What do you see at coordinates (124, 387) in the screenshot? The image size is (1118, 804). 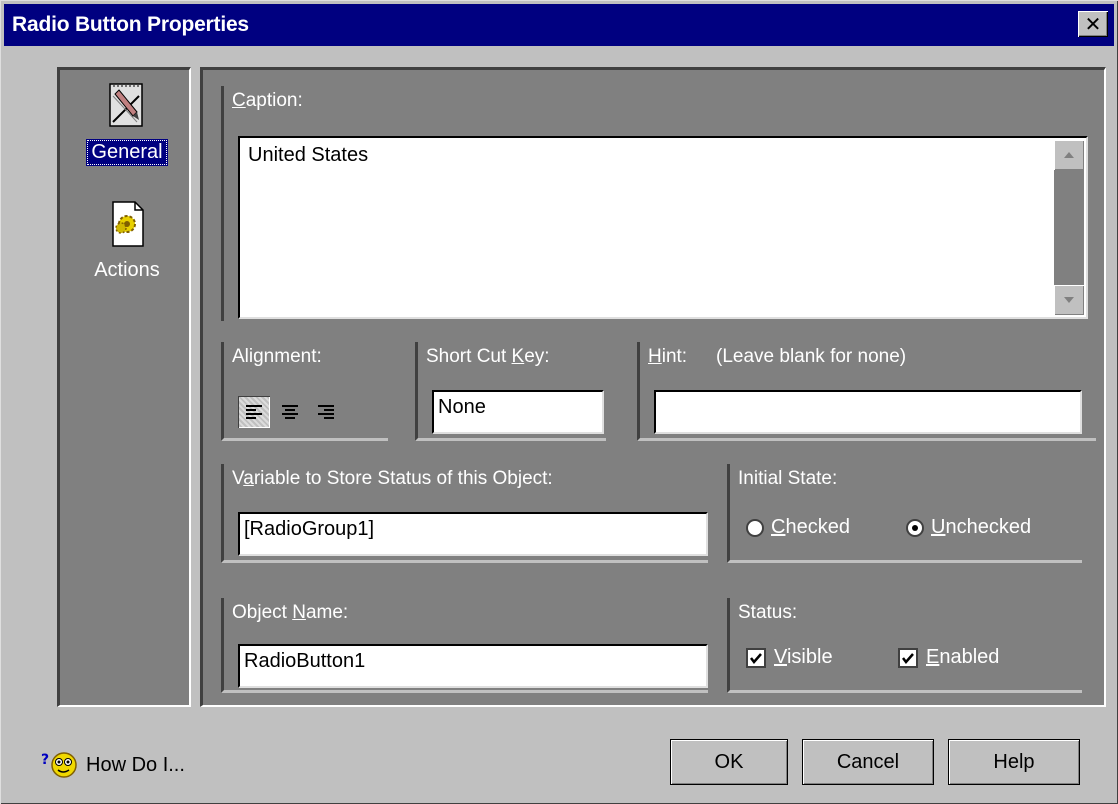 I see `category-sidebar: General Actions` at bounding box center [124, 387].